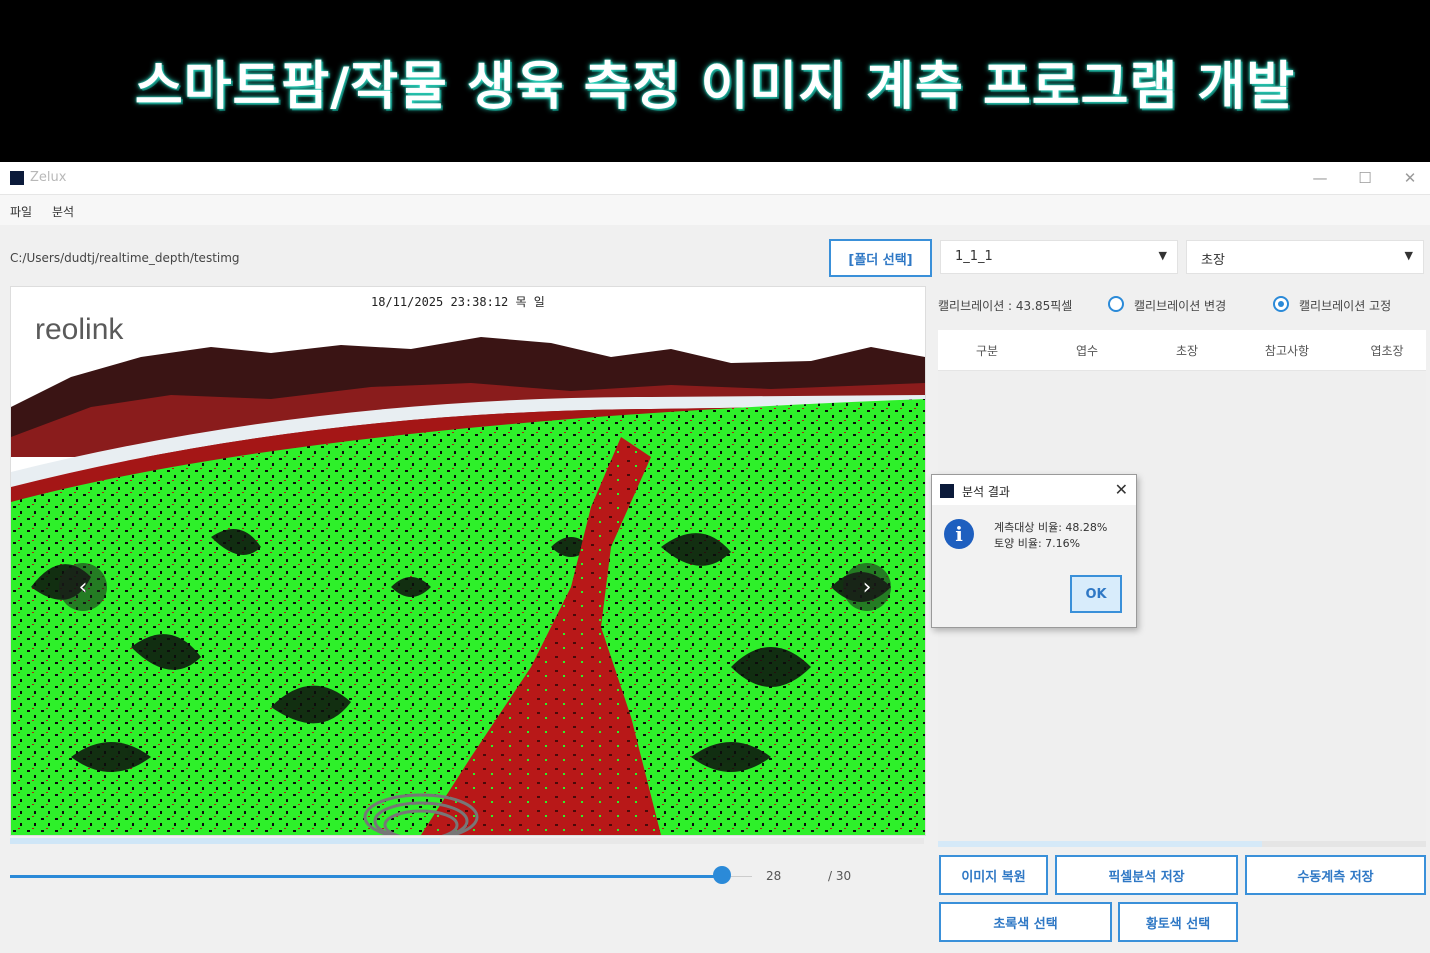 This screenshot has height=953, width=1430. What do you see at coordinates (1034, 490) in the screenshot?
I see `dialog-title-bar: 분석 결과 ✕` at bounding box center [1034, 490].